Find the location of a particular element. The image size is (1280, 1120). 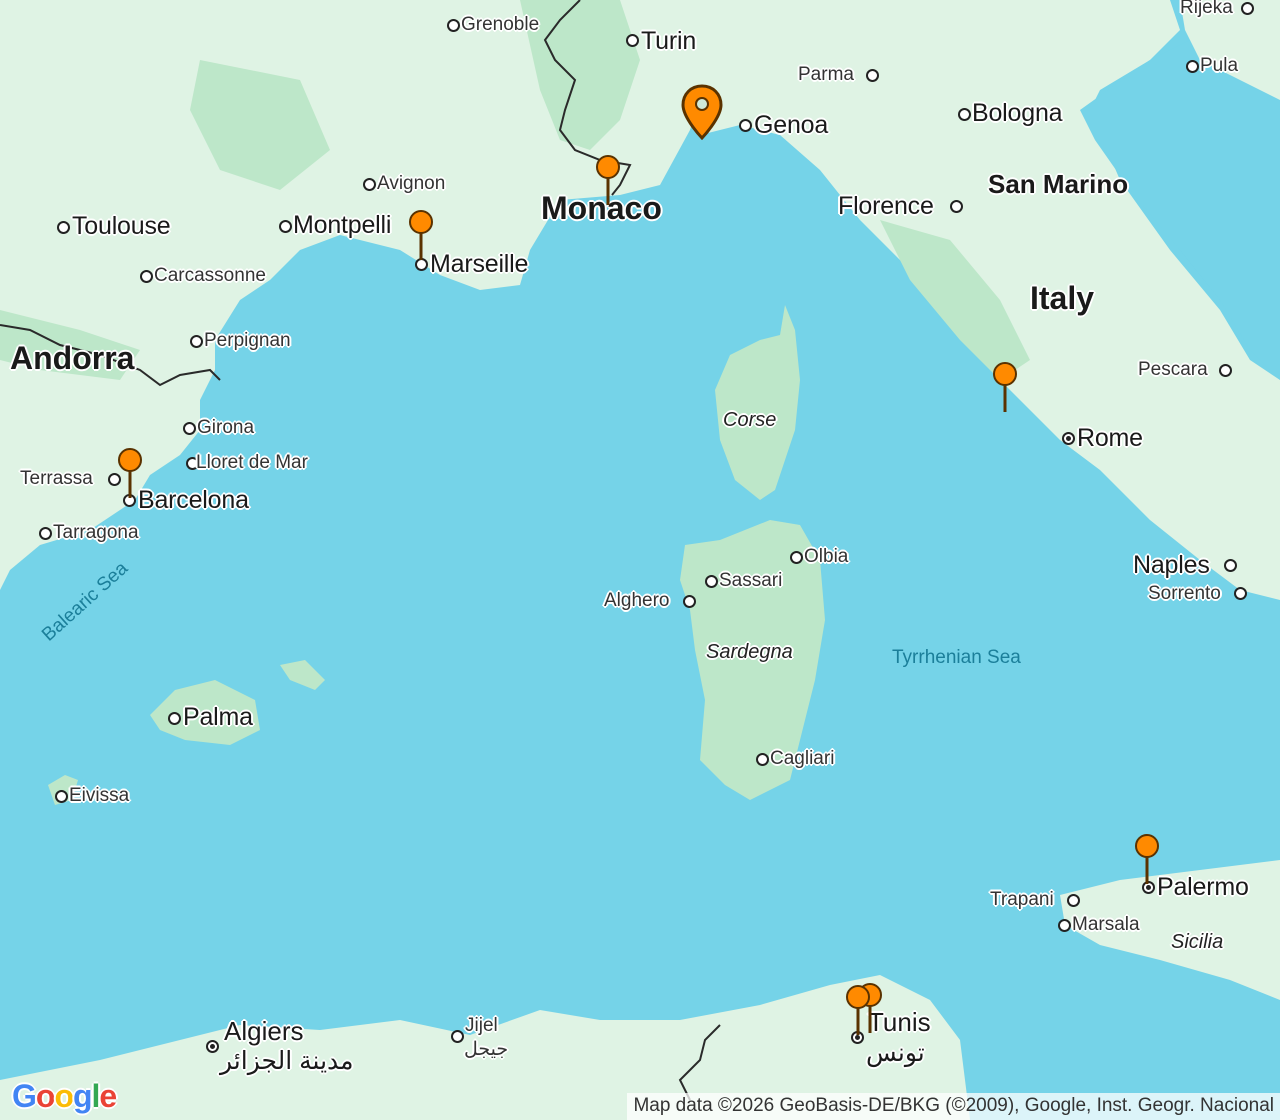

city-label-cagliari: Cagliari is located at coordinates (802, 759).